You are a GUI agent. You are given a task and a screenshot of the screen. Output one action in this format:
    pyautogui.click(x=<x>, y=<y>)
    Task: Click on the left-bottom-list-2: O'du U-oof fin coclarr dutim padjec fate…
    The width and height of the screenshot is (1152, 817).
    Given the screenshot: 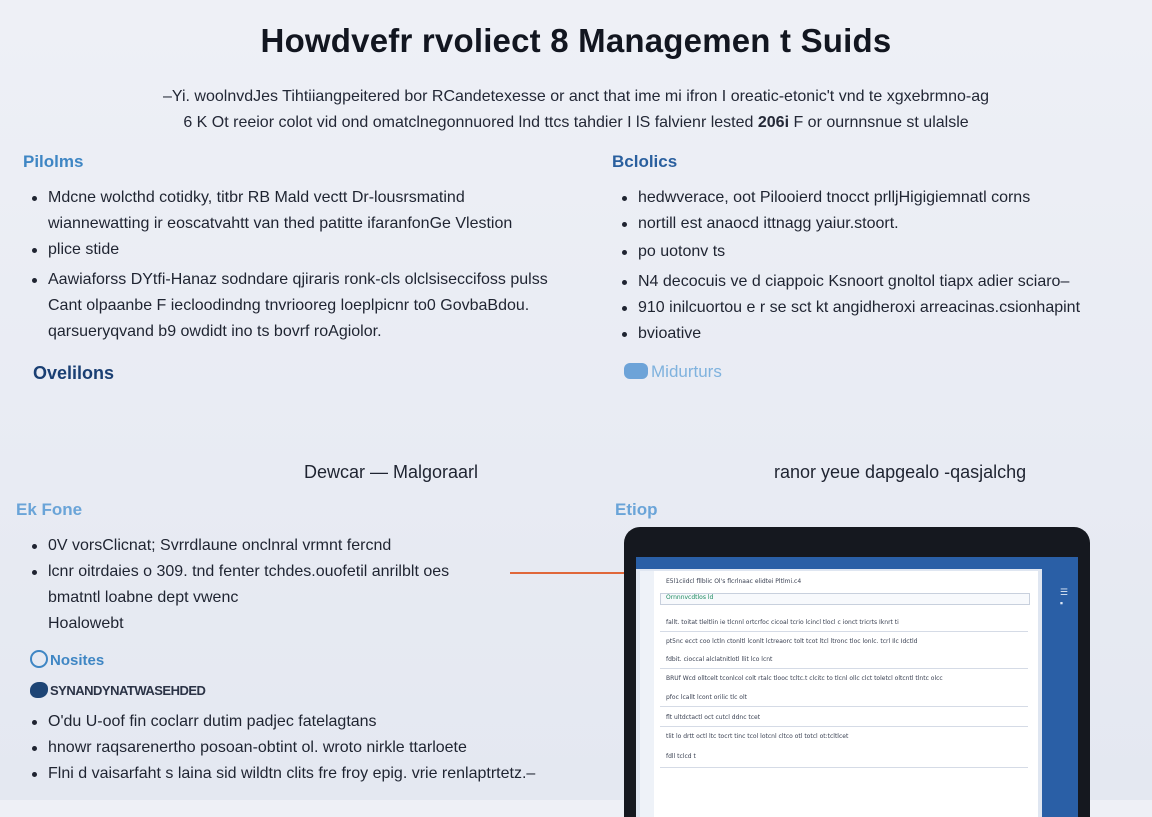 What is the action you would take?
    pyautogui.click(x=282, y=748)
    